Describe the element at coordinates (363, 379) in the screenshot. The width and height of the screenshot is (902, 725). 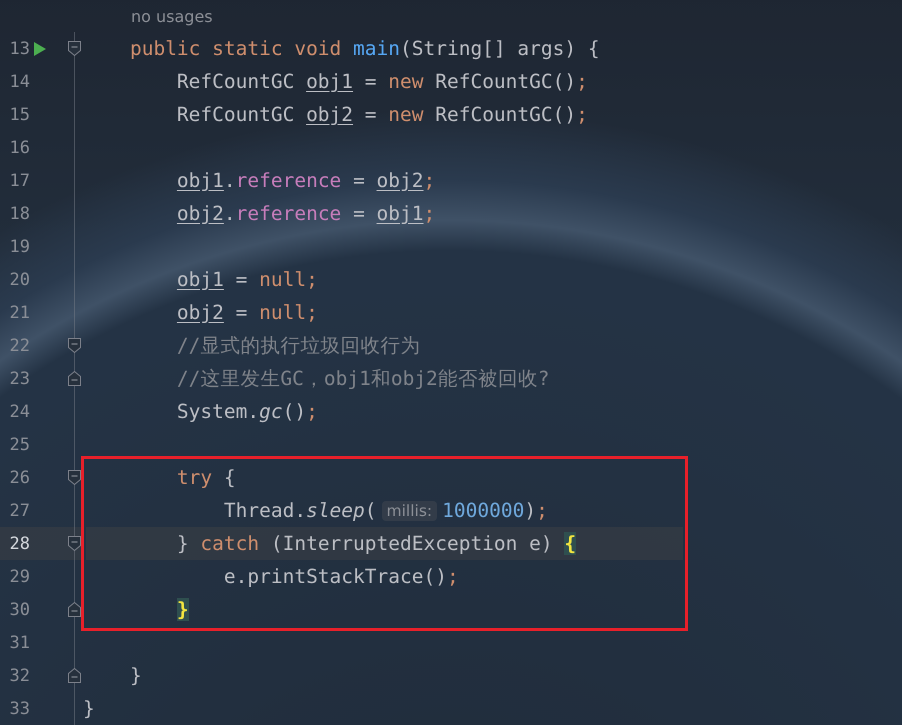
I see `code-line: //这里发生GC，obj1和obj2能否被回收?` at that location.